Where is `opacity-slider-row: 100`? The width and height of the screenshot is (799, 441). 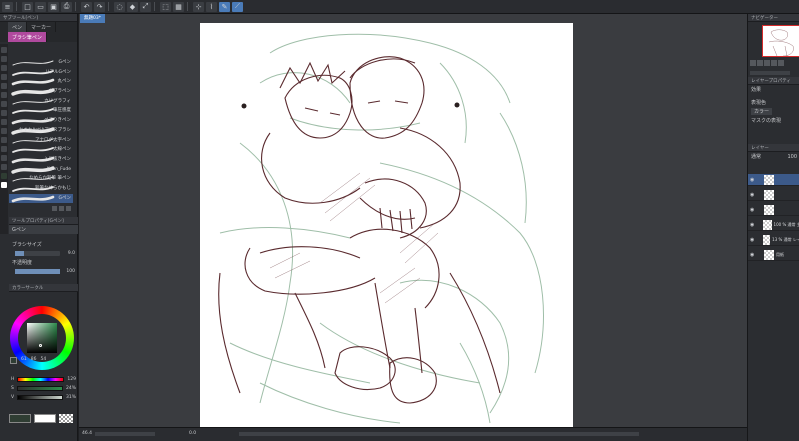
opacity-slider-row: 100 is located at coordinates (43, 271).